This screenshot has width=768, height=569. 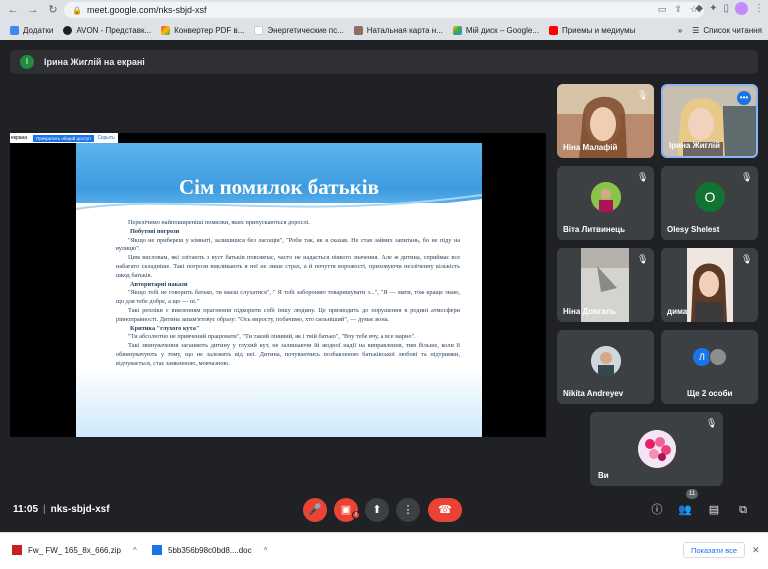 What do you see at coordinates (155, 231) in the screenshot?
I see `slide-heading: Побутові погрози` at bounding box center [155, 231].